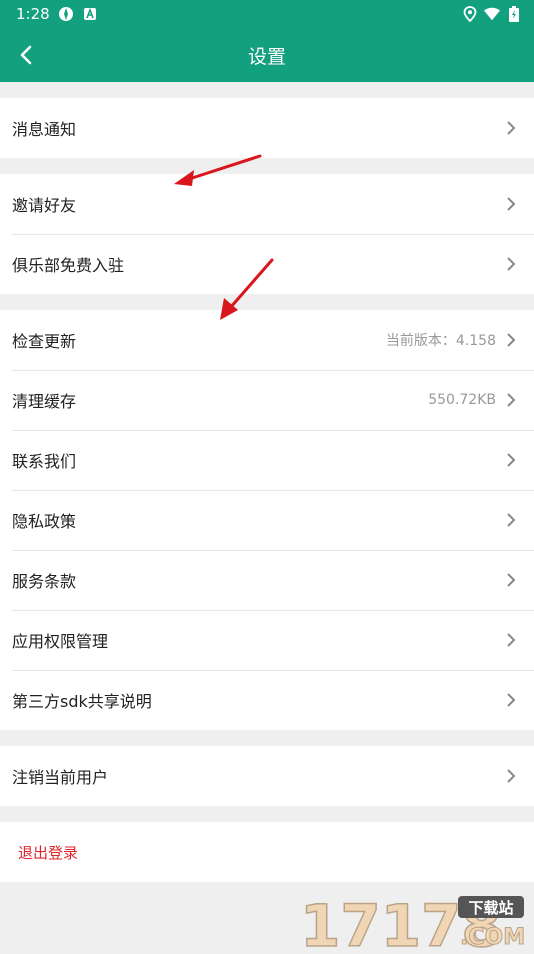 The height and width of the screenshot is (954, 534). I want to click on settings-item-third-party-sdk: 第三方sdk共享说明, so click(267, 700).